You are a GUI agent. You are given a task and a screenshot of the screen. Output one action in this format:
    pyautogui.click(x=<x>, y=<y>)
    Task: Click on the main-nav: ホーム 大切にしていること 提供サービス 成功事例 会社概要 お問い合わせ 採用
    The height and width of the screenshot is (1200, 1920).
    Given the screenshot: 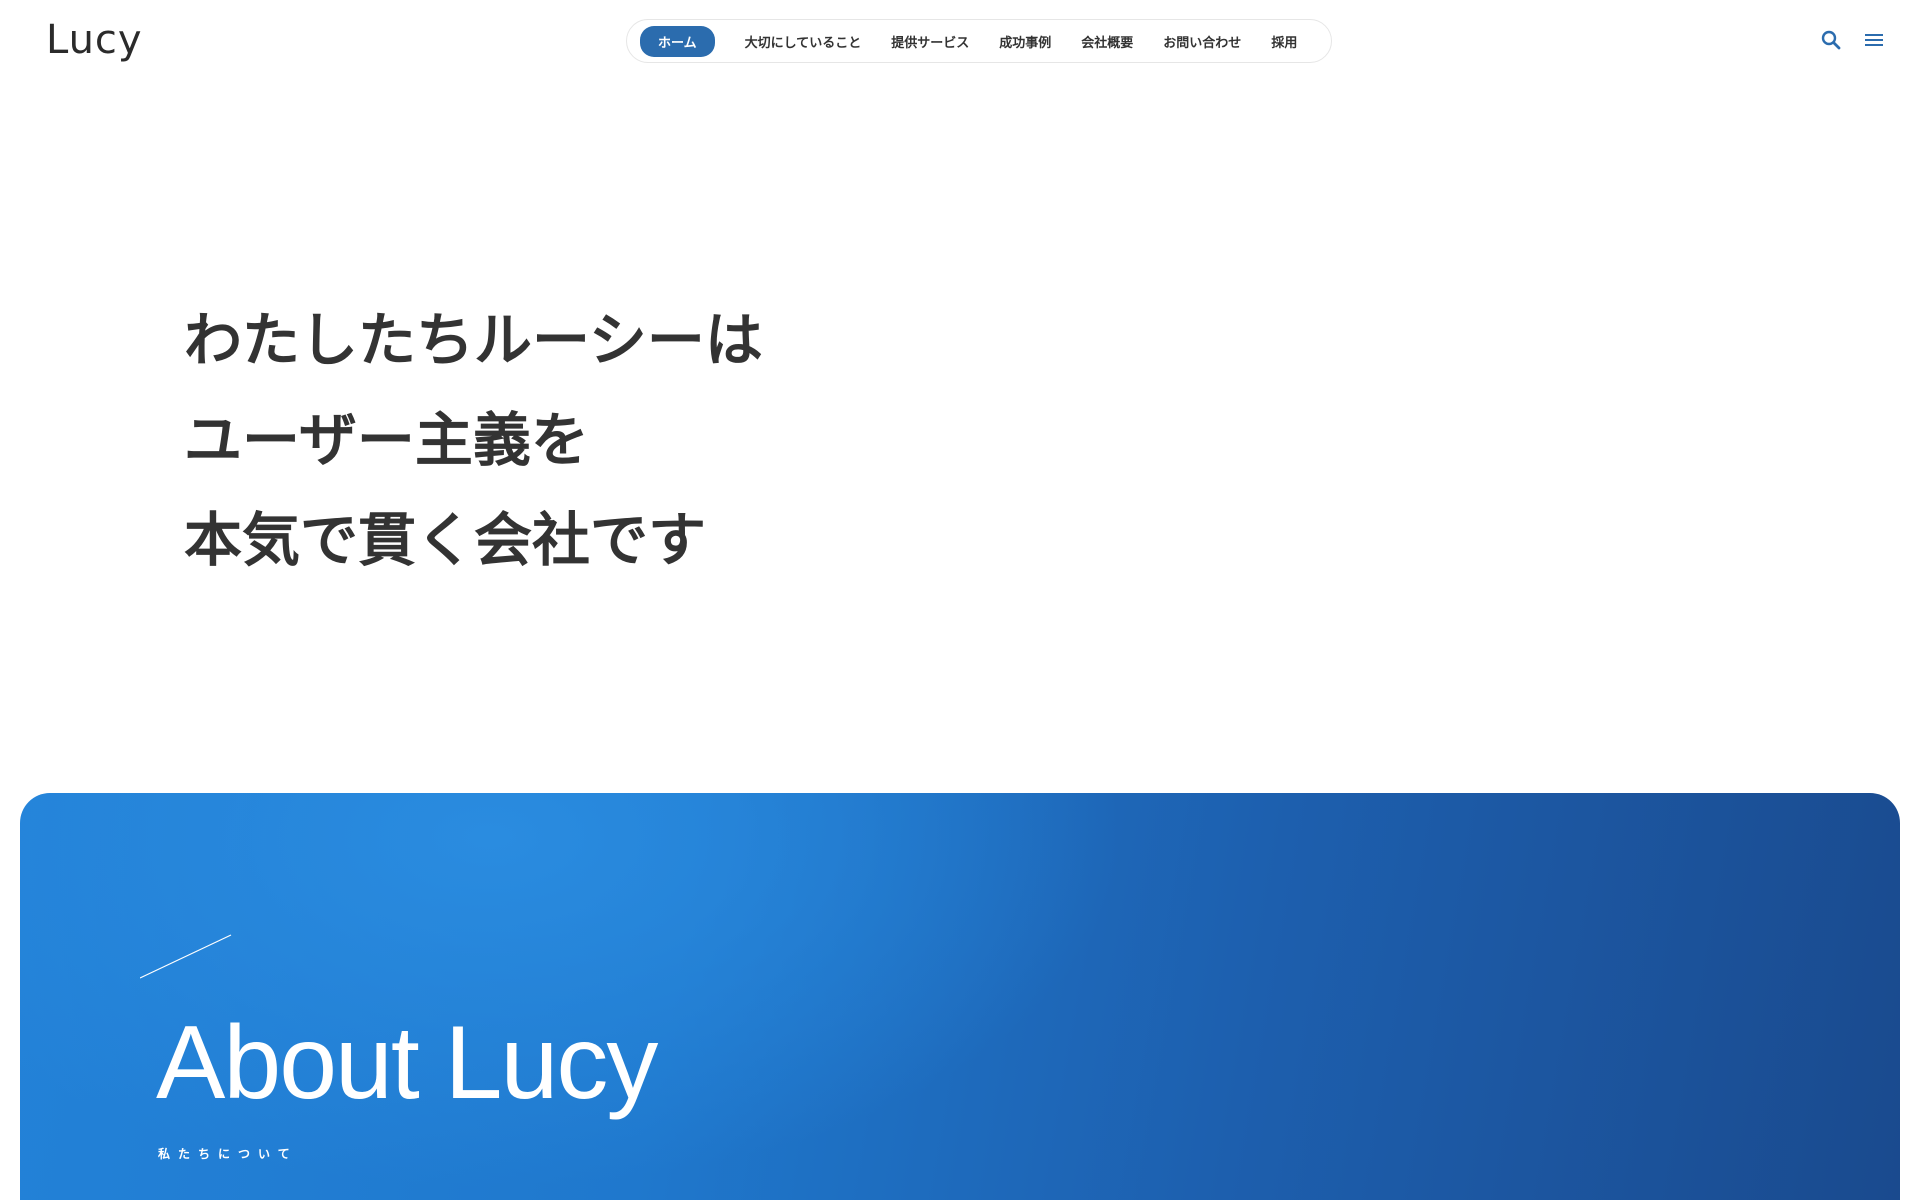 What is the action you would take?
    pyautogui.click(x=979, y=41)
    